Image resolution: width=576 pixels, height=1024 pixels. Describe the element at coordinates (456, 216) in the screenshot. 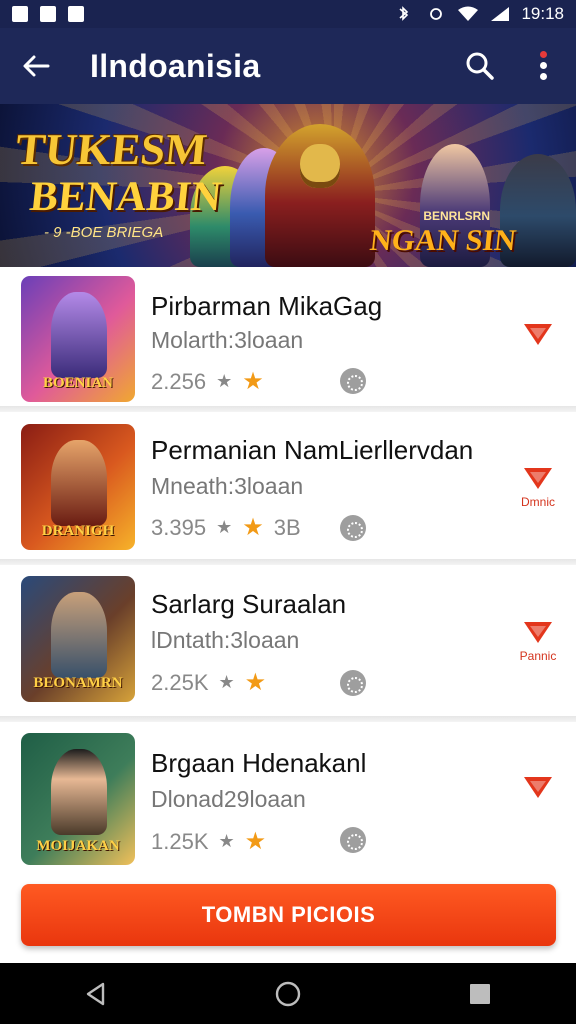

I see `banner-badge-small: BENRLSRN` at that location.